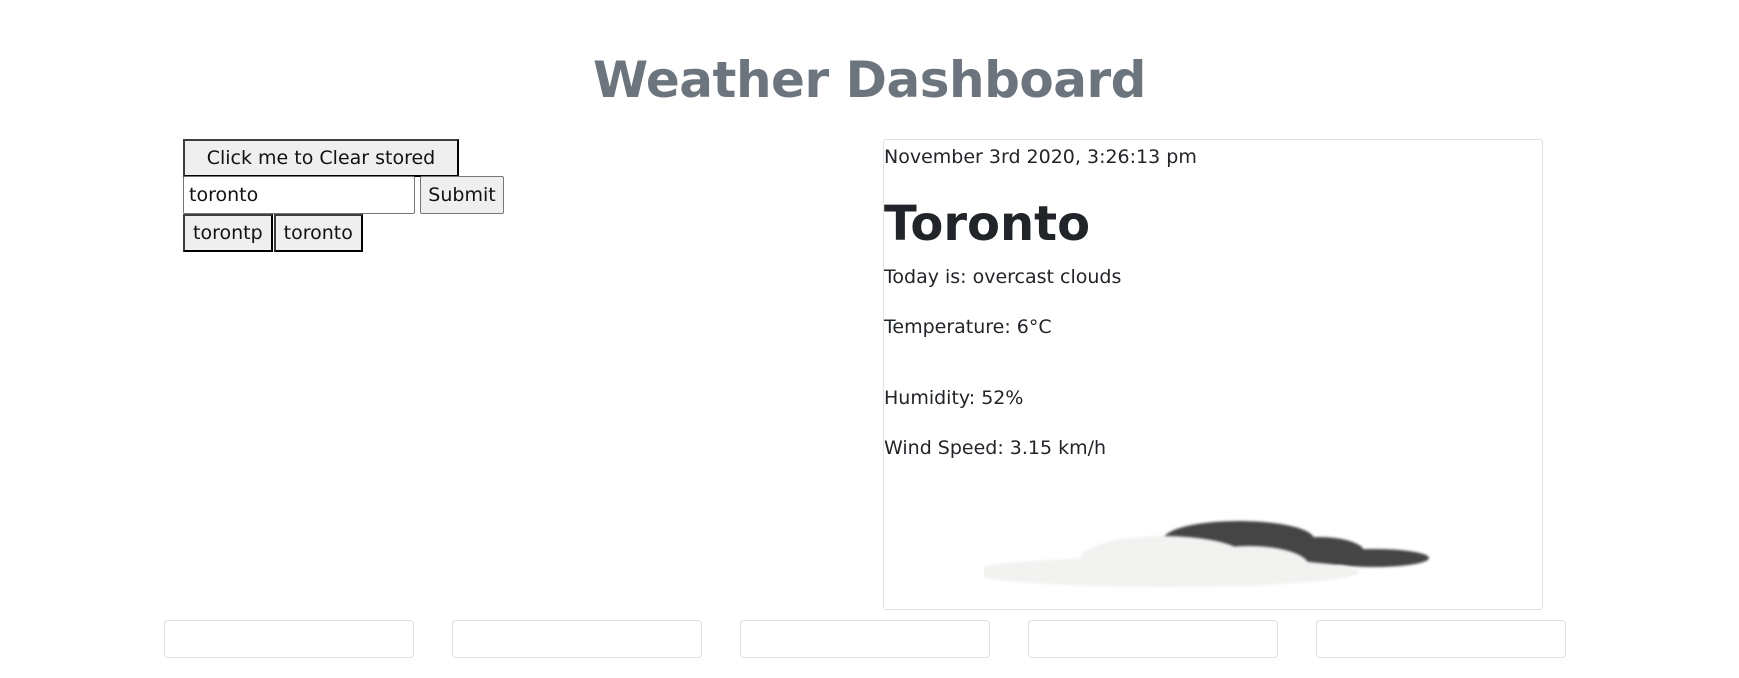 This screenshot has height=678, width=1739. I want to click on page-title: Weather Dashboard, so click(869, 80).